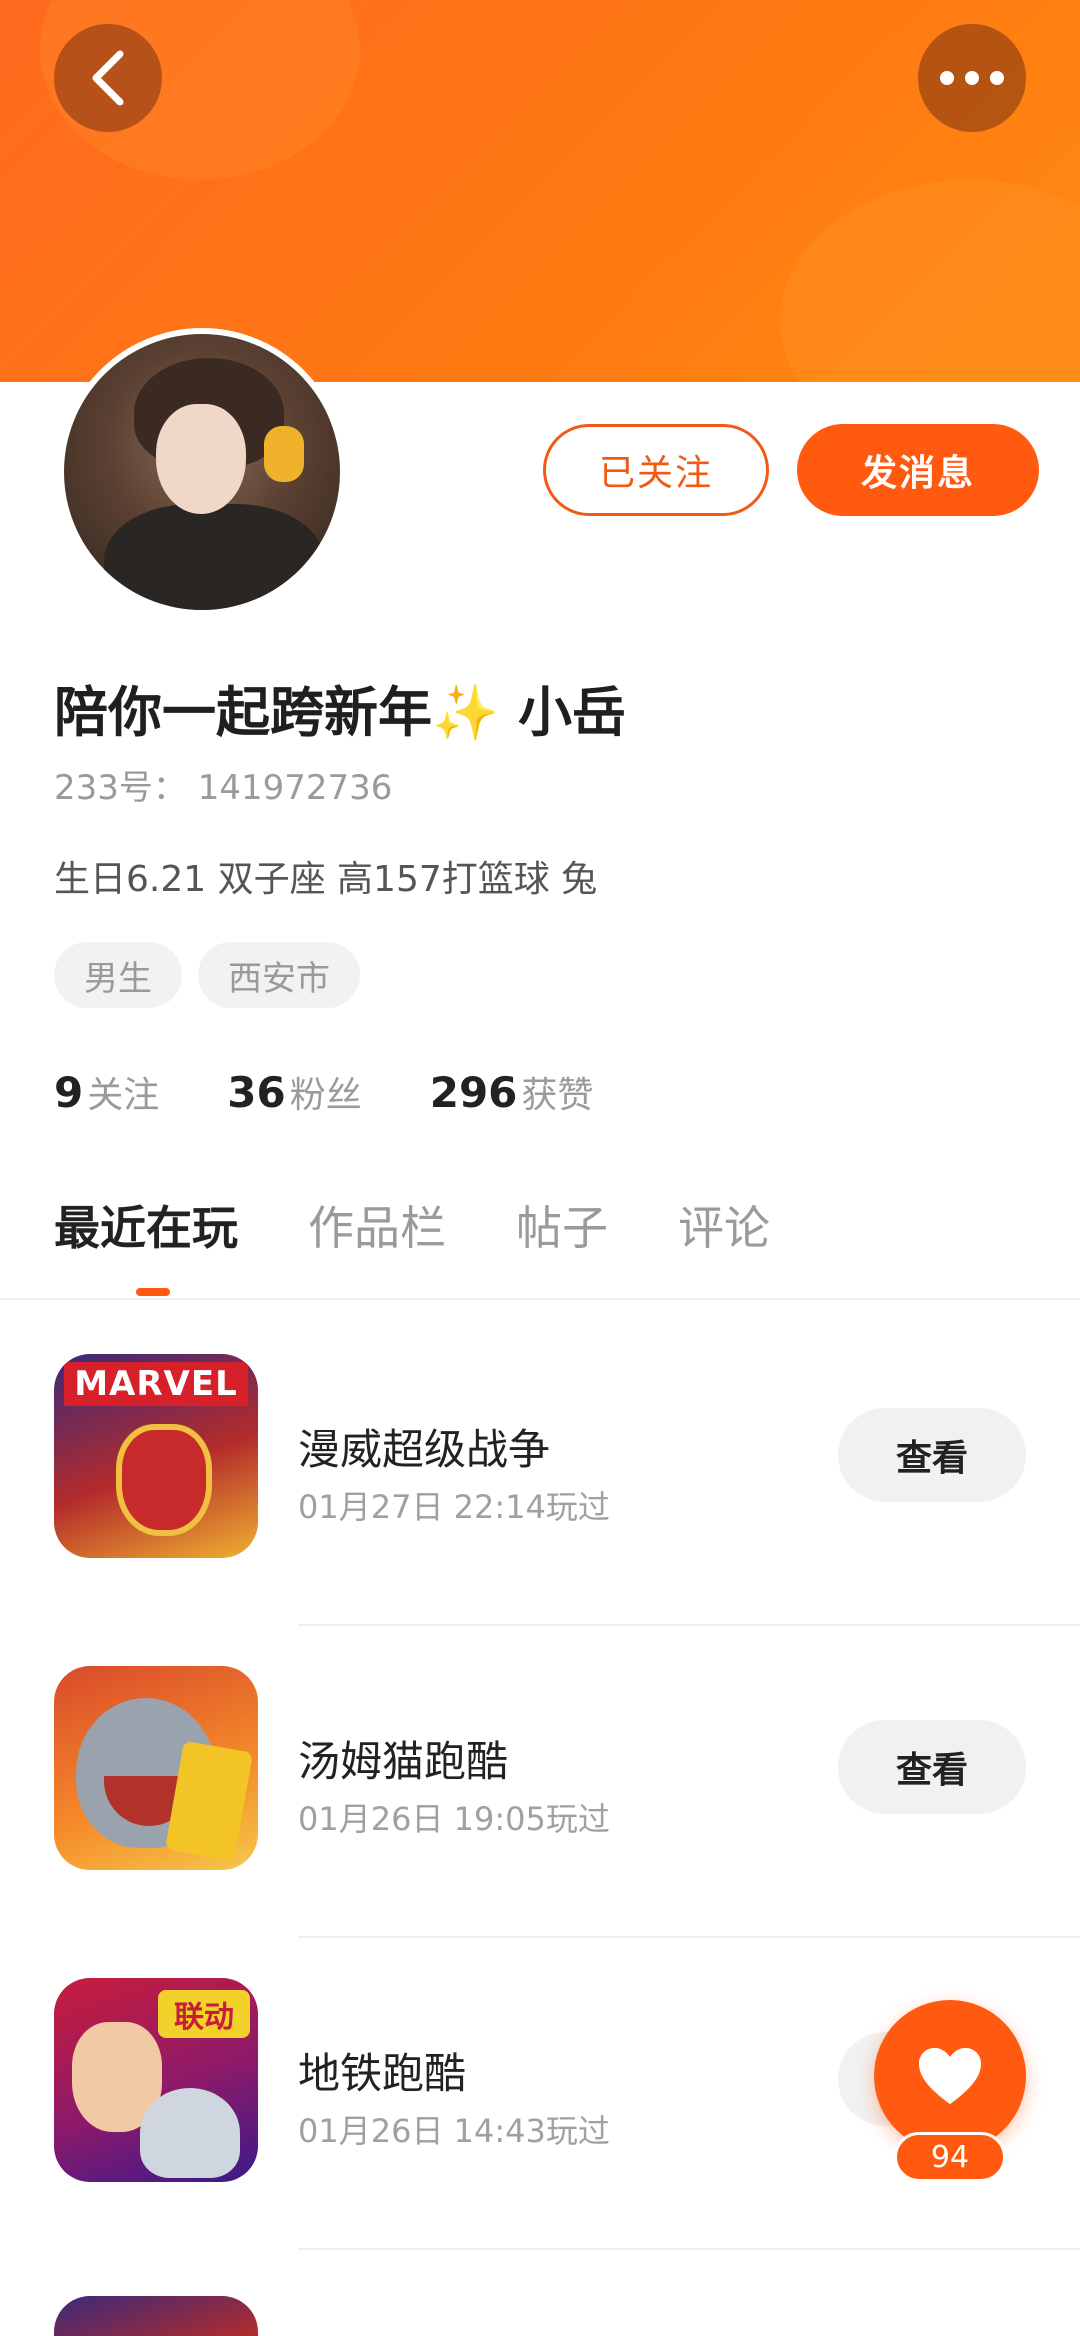 This screenshot has width=1080, height=2336. Describe the element at coordinates (403, 1761) in the screenshot. I see `game-title: 汤姆猫跑酷` at that location.